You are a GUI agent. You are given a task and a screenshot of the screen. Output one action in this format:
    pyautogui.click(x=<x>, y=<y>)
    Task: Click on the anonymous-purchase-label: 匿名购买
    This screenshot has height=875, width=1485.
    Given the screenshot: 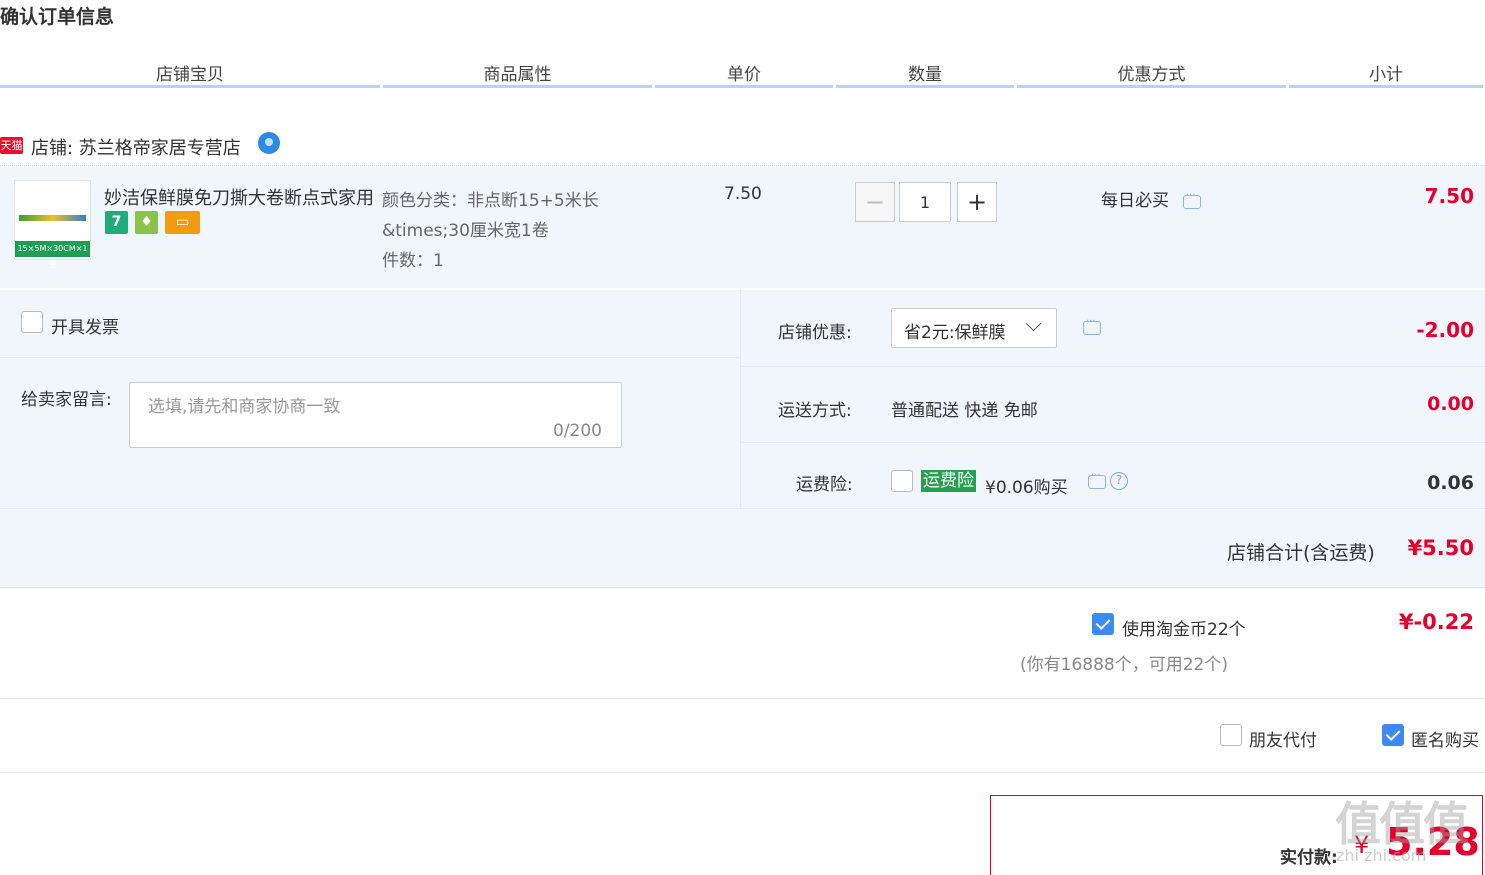 What is the action you would take?
    pyautogui.click(x=1445, y=738)
    